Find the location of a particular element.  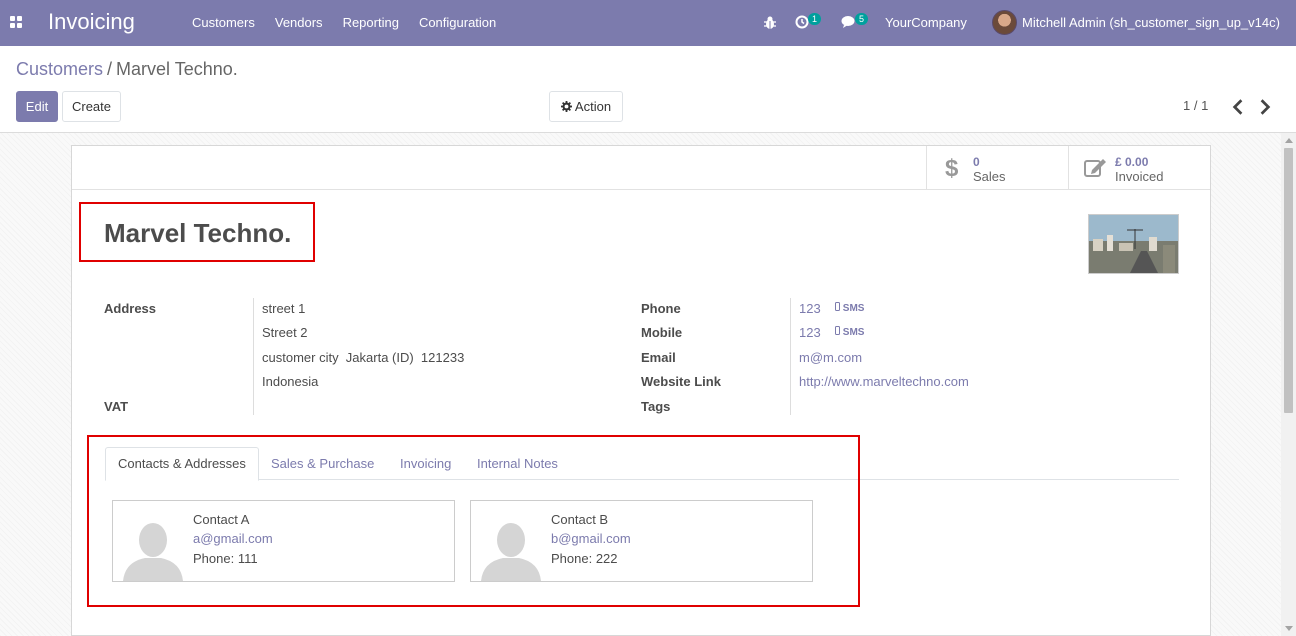

right-group-divider is located at coordinates (790, 356).